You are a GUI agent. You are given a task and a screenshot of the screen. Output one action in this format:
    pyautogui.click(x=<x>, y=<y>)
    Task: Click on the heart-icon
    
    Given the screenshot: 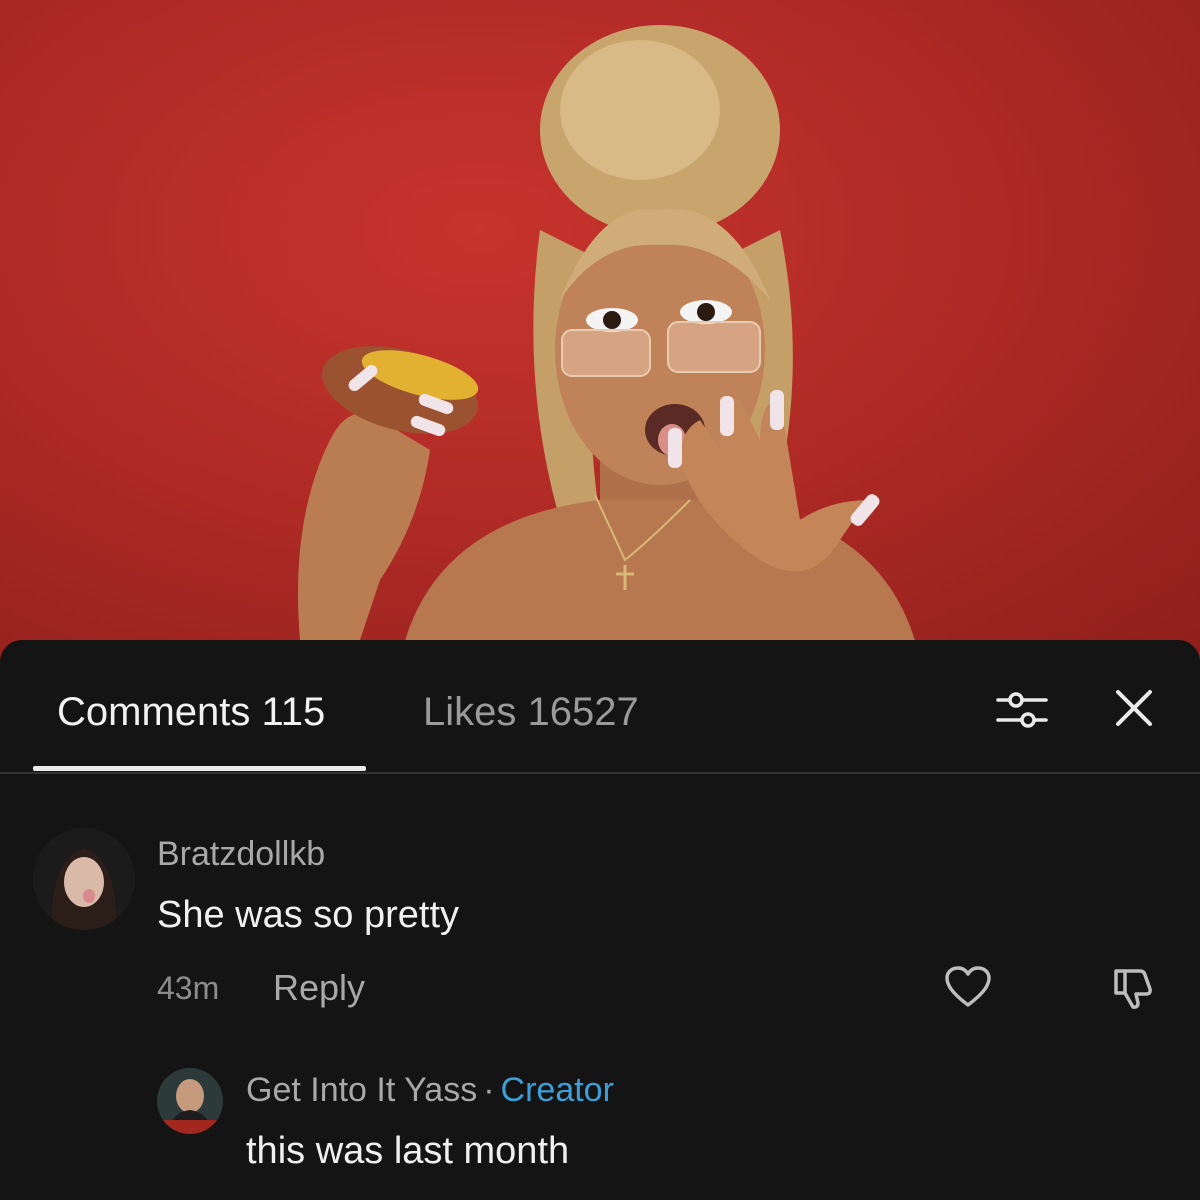 What is the action you would take?
    pyautogui.click(x=968, y=986)
    